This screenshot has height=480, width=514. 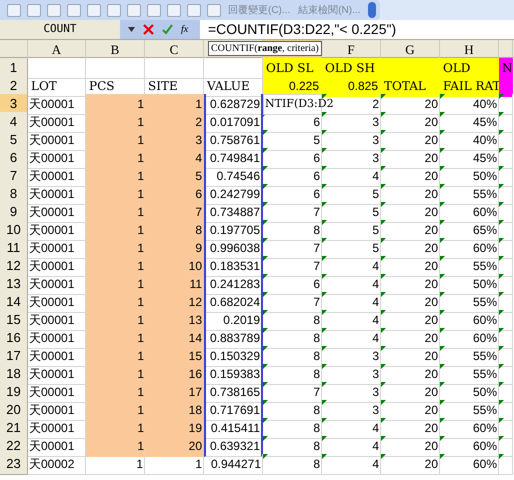 I want to click on column-header: H, so click(x=469, y=50).